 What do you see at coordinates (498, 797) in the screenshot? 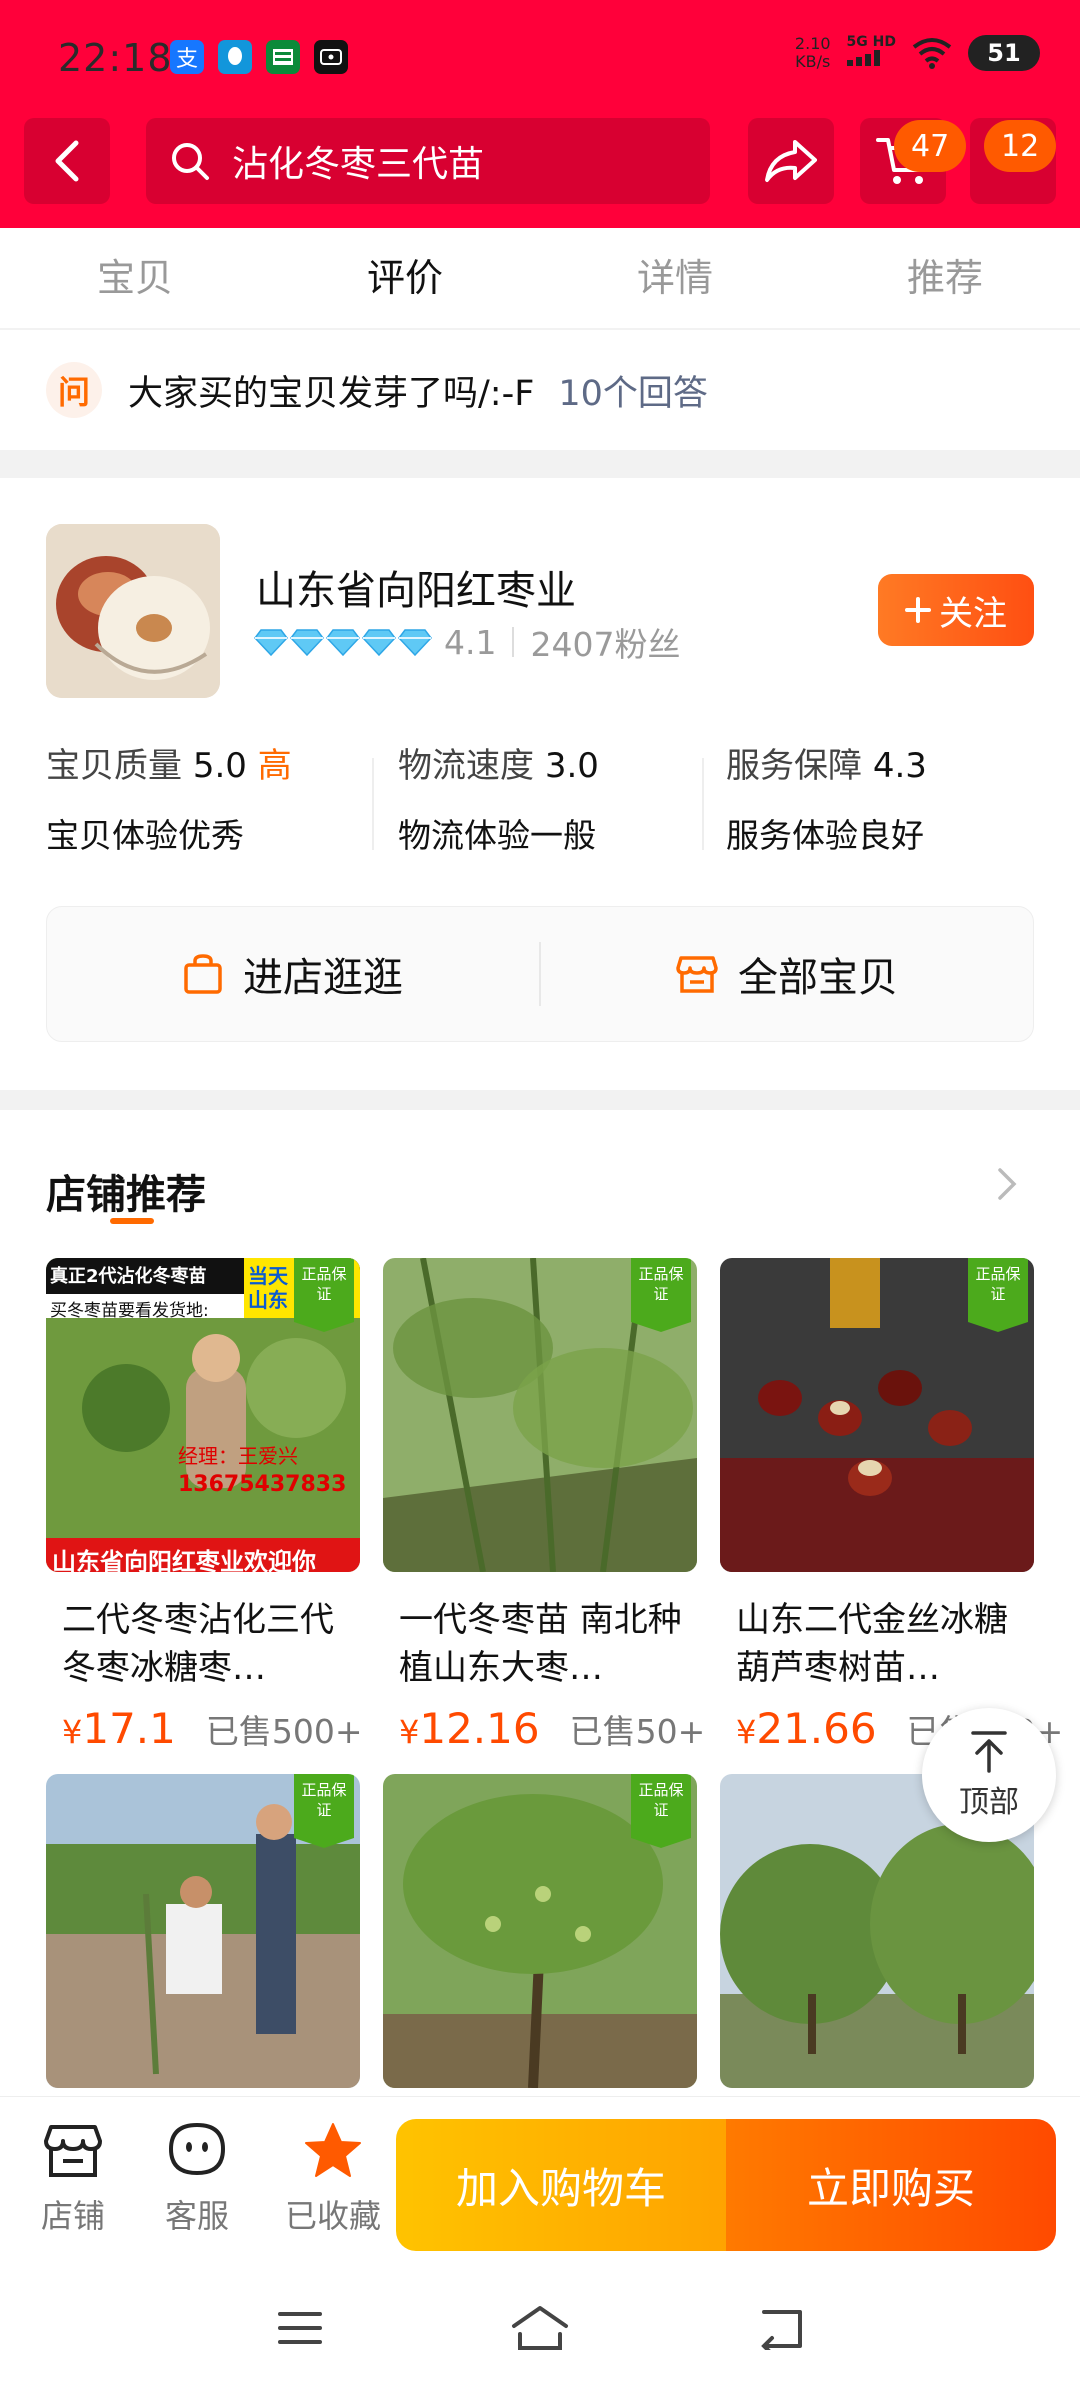
I see `metric-logistics: 物流速度 3.0 物流体验一般` at bounding box center [498, 797].